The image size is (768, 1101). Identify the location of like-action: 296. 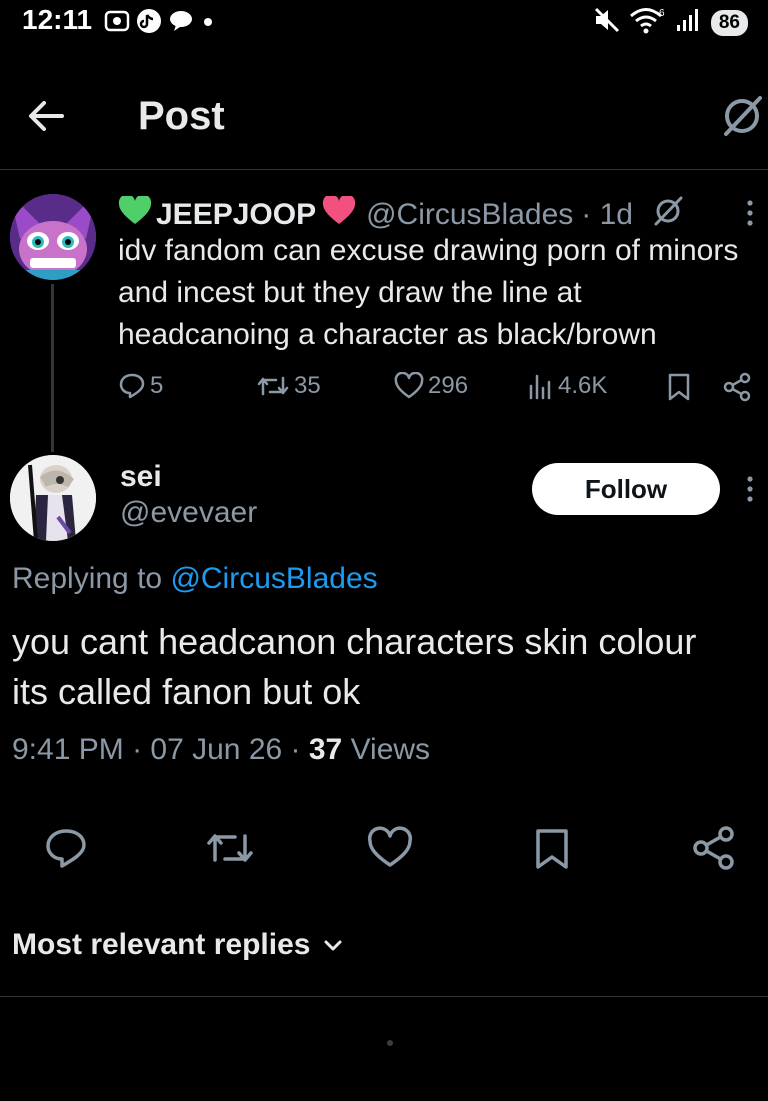
(431, 386).